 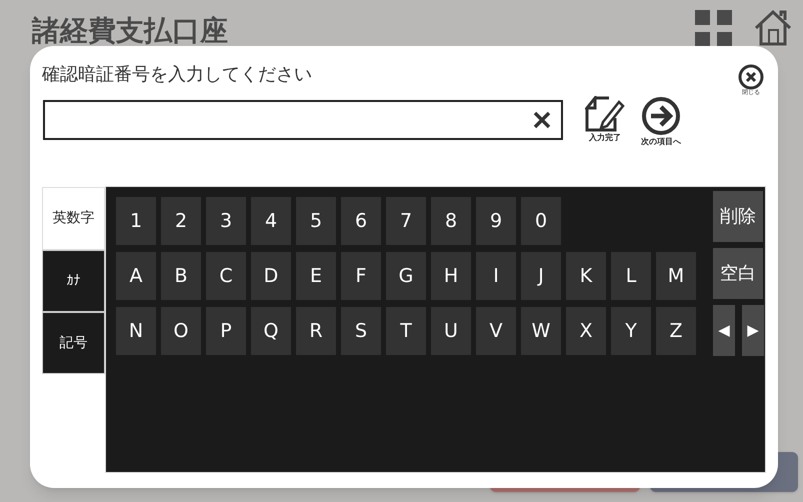 I want to click on page-title: 諸経費支払口座, so click(x=130, y=31).